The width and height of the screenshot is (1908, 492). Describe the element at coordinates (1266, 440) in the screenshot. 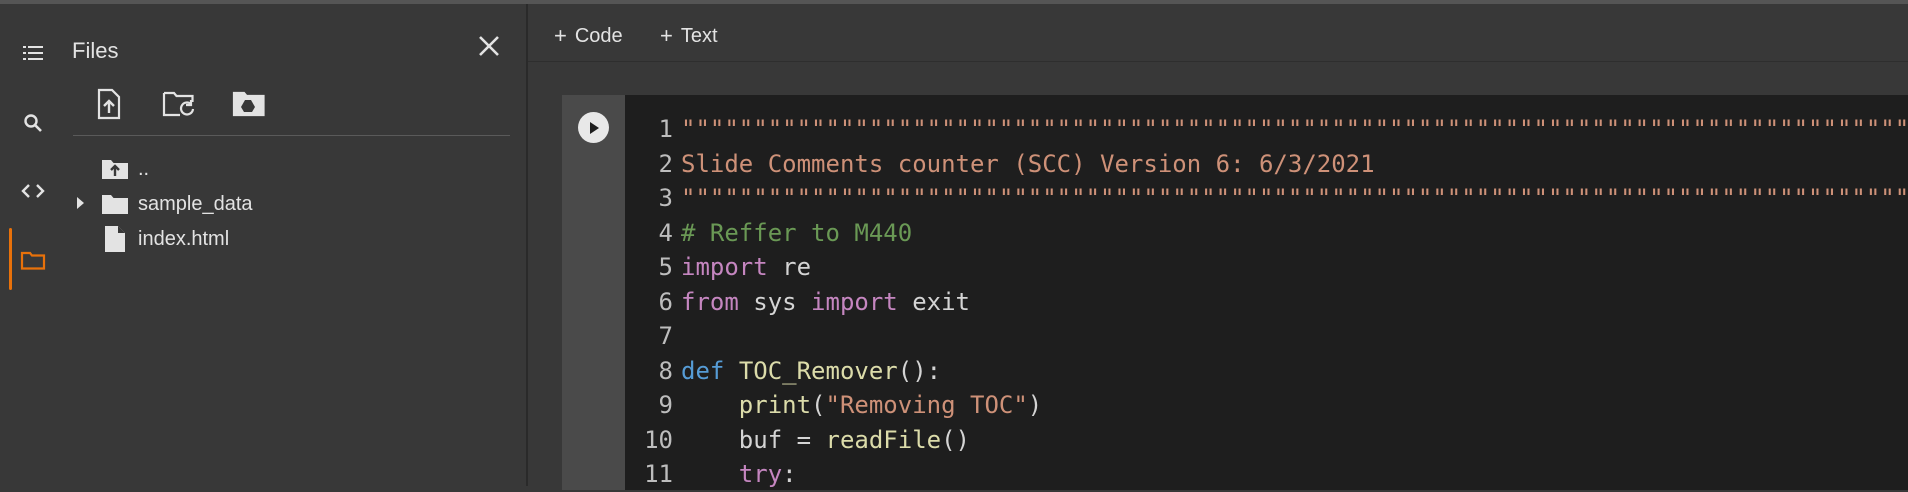

I see `code-line: 10 buf = readFile()` at that location.